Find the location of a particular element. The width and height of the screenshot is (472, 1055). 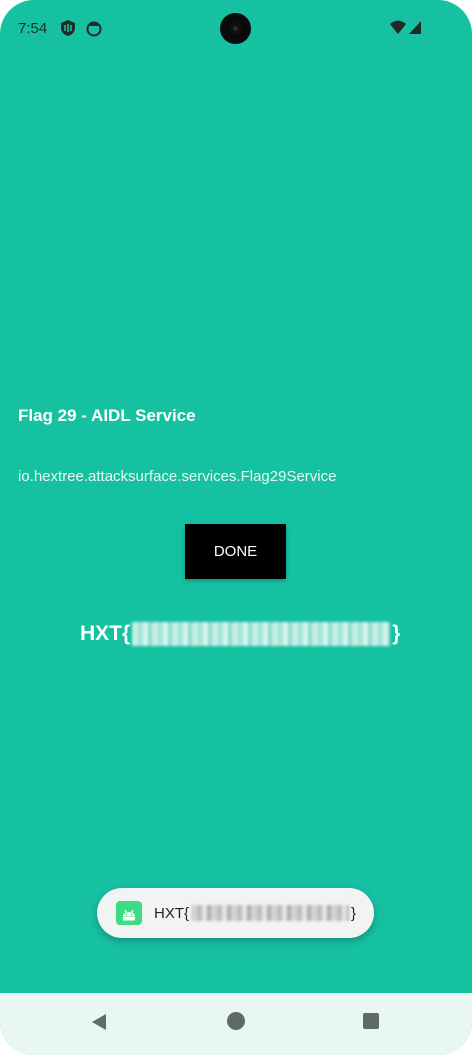

toast-text: HXT{ } is located at coordinates (255, 913).